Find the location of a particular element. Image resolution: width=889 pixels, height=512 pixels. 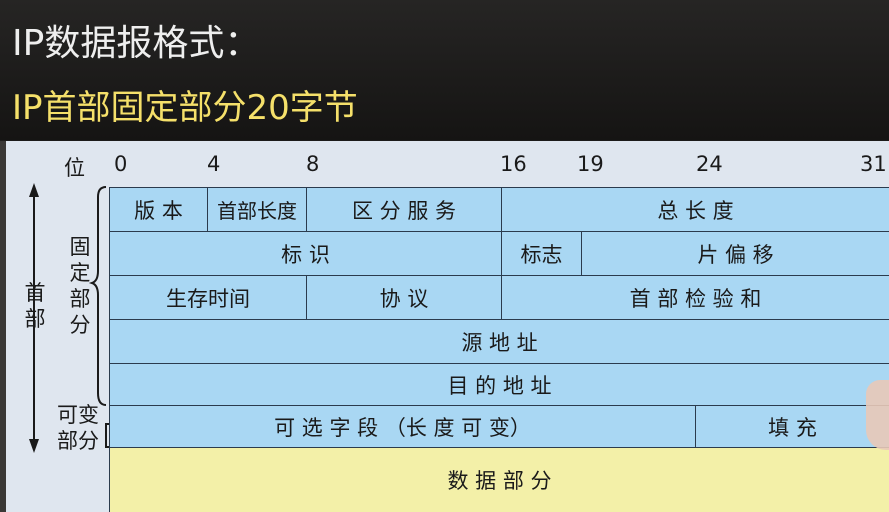

row-source-address: 源 地 址 is located at coordinates (499, 342).